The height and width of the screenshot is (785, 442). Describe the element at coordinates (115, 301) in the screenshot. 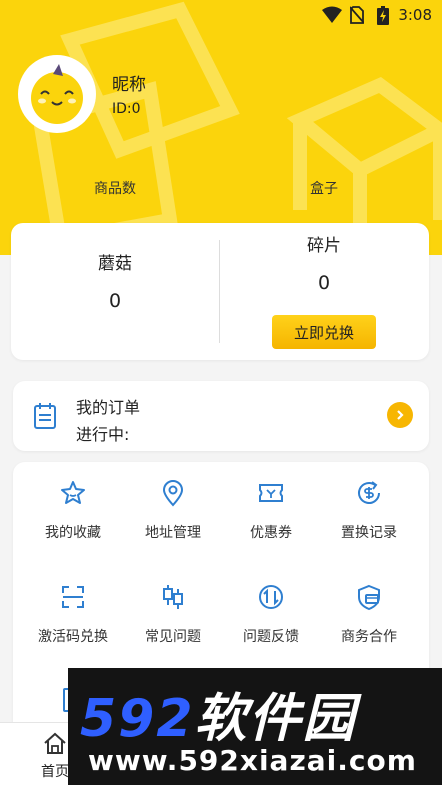

I see `mushroom-value: 0` at that location.